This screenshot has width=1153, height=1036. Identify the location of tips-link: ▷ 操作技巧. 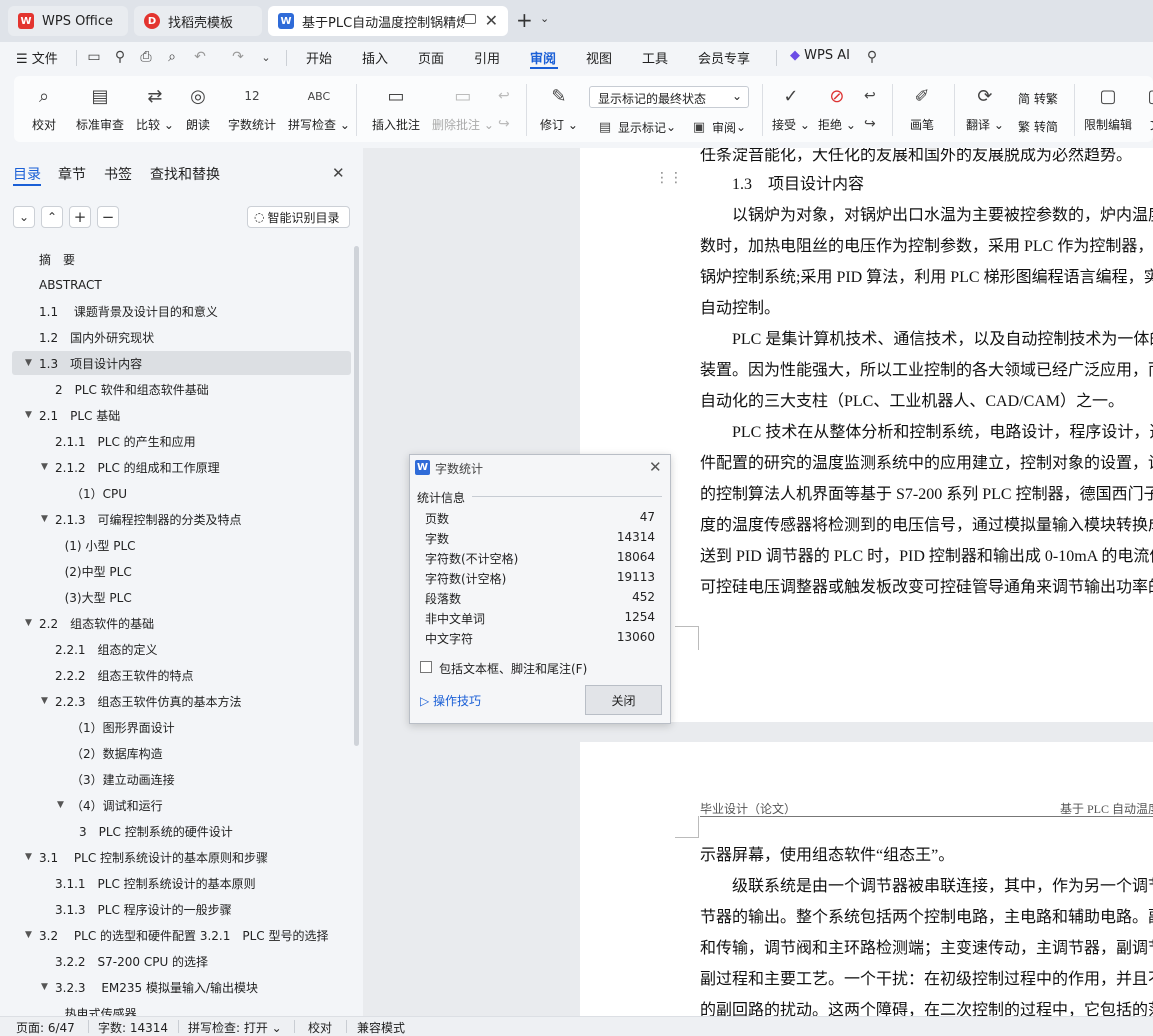
(450, 700).